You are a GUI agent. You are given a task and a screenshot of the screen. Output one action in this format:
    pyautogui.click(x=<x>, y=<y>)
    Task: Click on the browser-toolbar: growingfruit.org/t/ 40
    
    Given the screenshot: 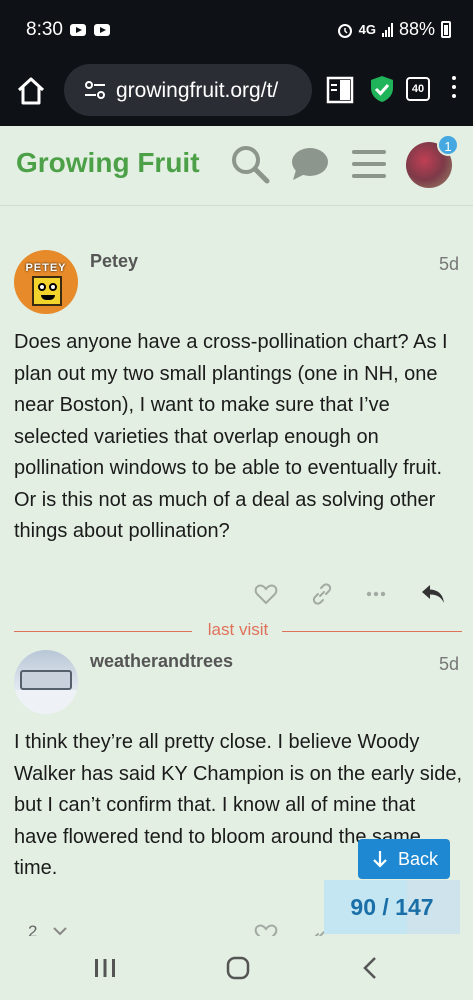 What is the action you would take?
    pyautogui.click(x=236, y=93)
    